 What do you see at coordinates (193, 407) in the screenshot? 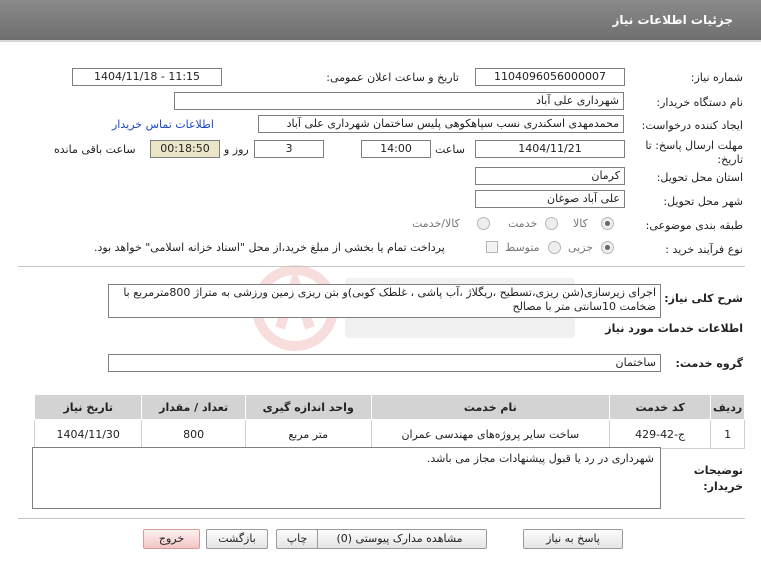
I see `col-qty: تعداد / مقدار` at bounding box center [193, 407].